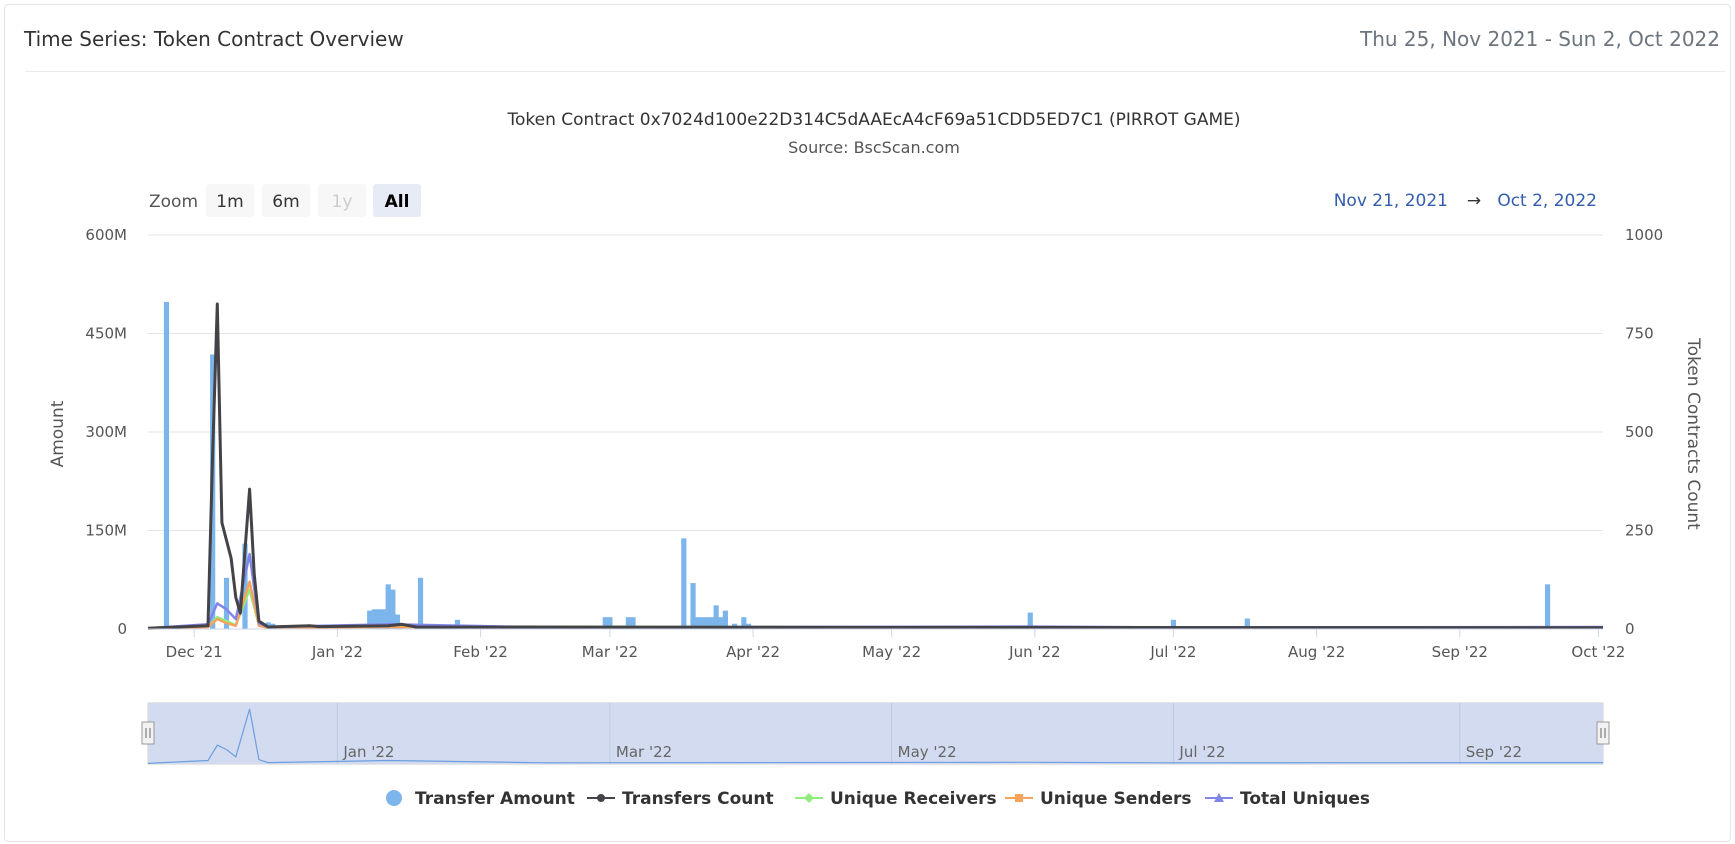  I want to click on x-tick-label: Jan '22, so click(337, 652).